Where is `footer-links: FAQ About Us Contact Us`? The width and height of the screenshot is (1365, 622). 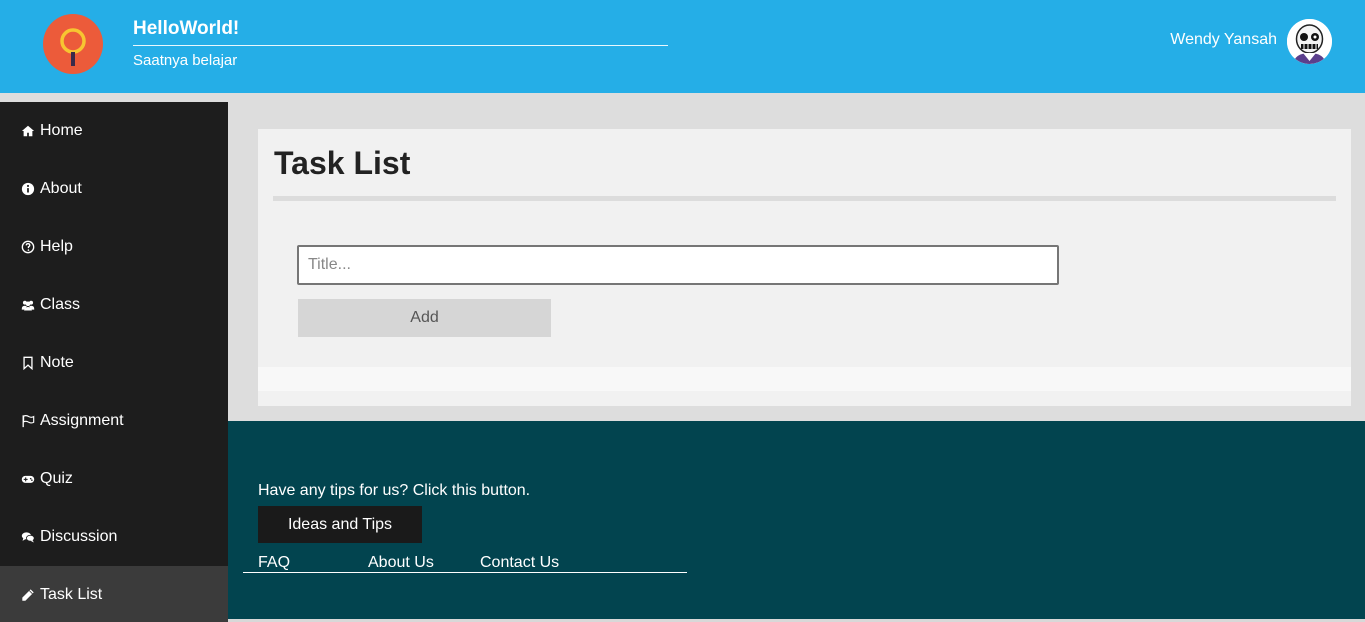 footer-links: FAQ About Us Contact Us is located at coordinates (465, 563).